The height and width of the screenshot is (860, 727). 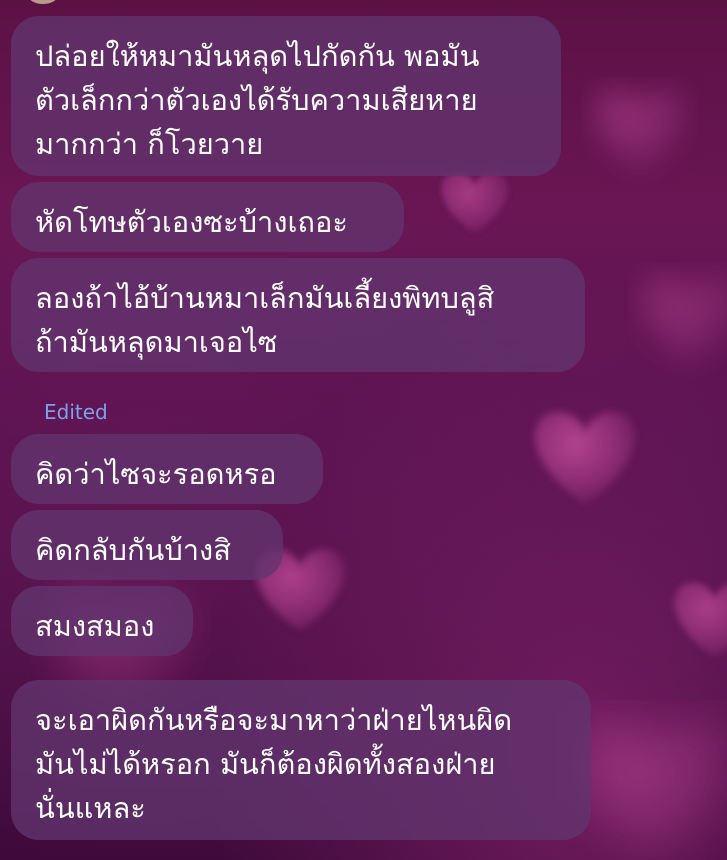 I want to click on message-bubble: สมงสมอง, so click(x=102, y=621).